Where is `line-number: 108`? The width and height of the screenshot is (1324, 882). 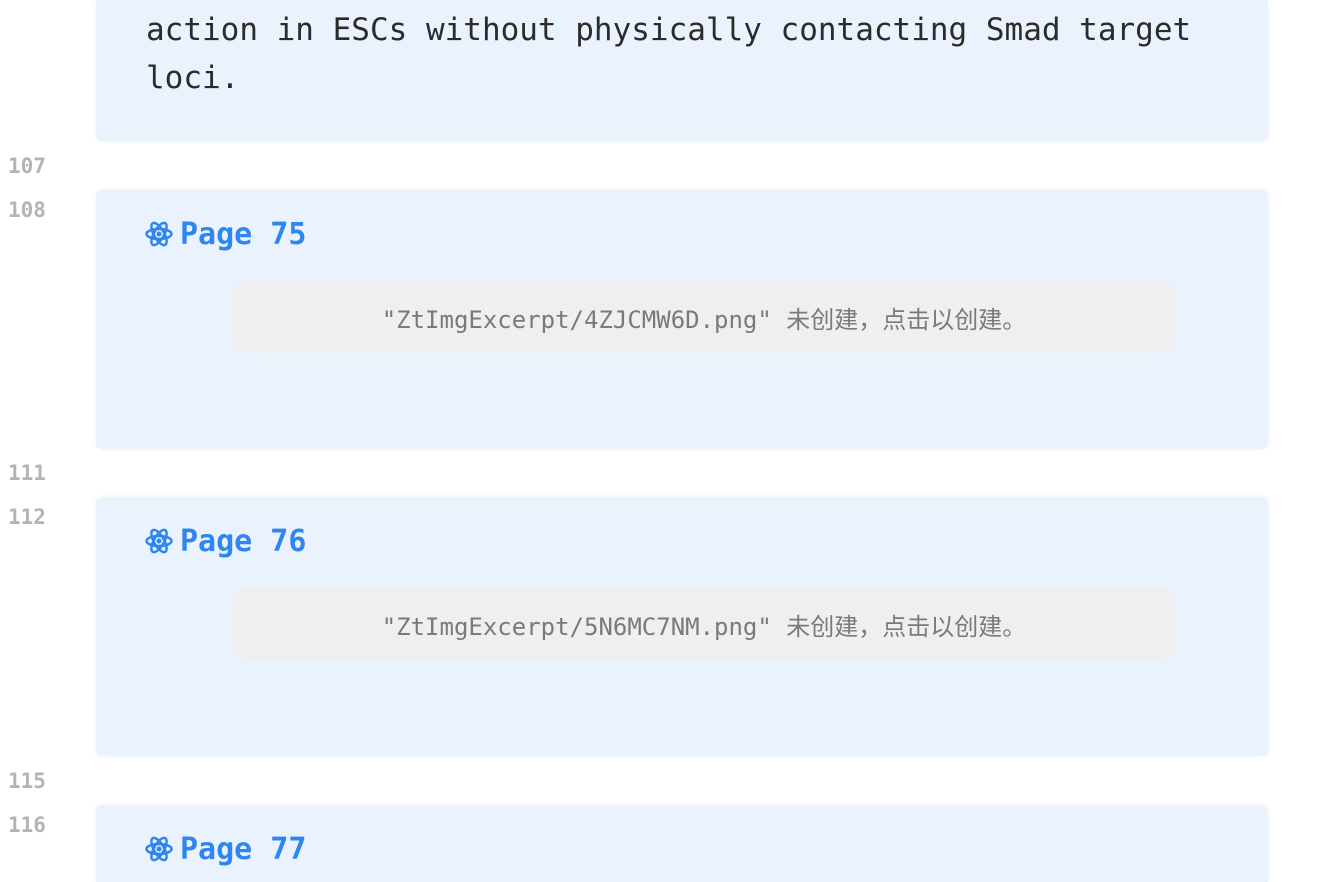 line-number: 108 is located at coordinates (27, 210).